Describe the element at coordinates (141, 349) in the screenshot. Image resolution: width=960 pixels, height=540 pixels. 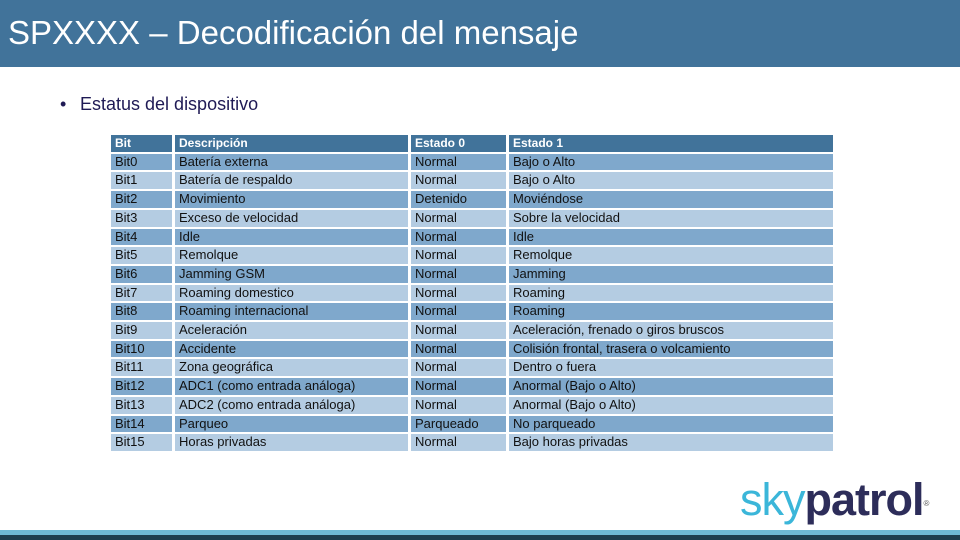
I see `cell-bit: Bit10` at that location.